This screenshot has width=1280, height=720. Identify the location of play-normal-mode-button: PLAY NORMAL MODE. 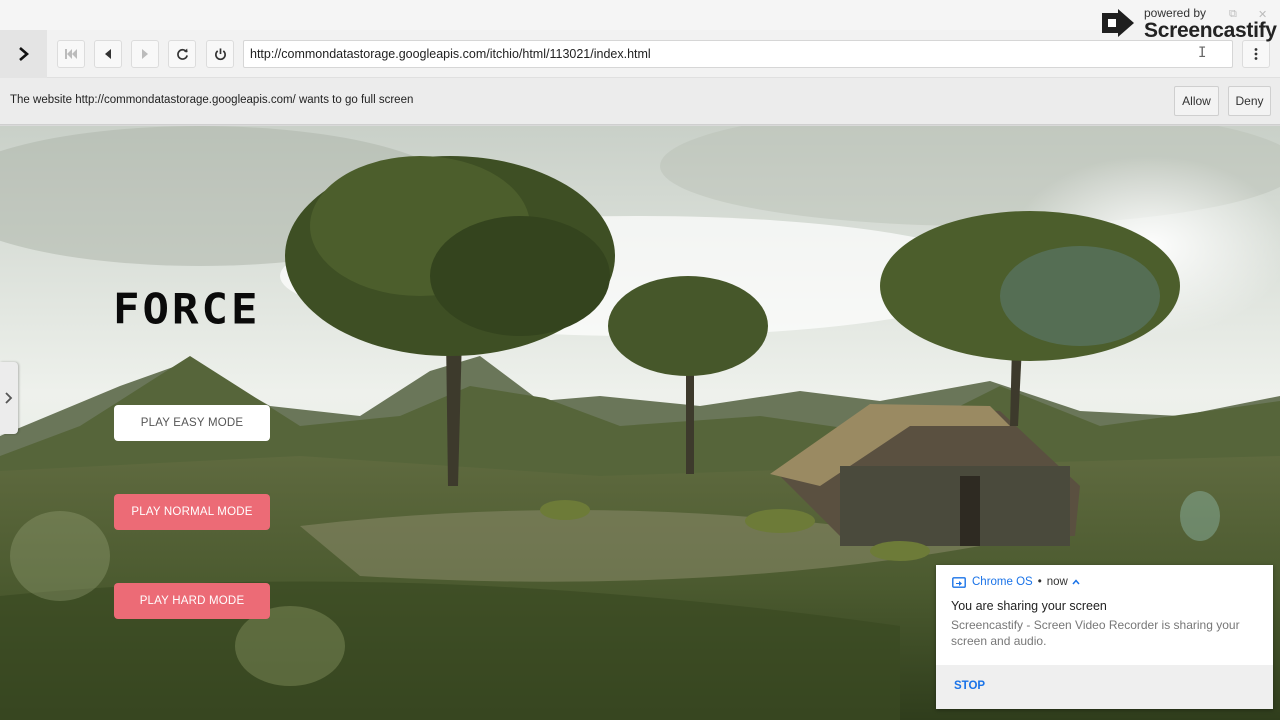
(192, 512).